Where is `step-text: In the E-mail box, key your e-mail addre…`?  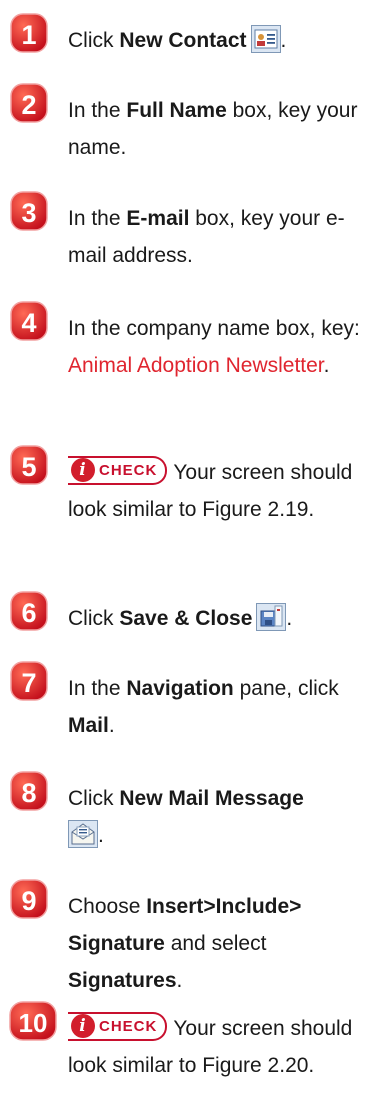 step-text: In the E-mail box, key your e-mail addre… is located at coordinates (206, 237).